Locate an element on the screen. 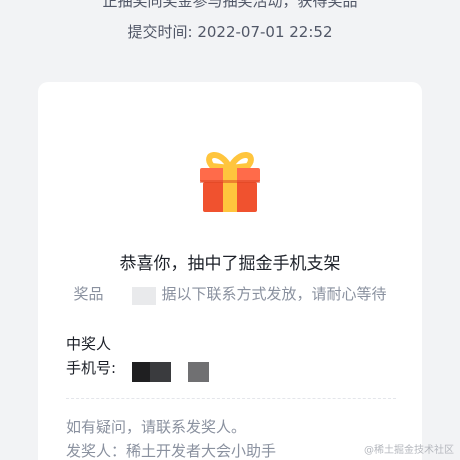 This screenshot has height=460, width=460. prize-title: 恭喜你，抽中了掘金手机支架 is located at coordinates (230, 264).